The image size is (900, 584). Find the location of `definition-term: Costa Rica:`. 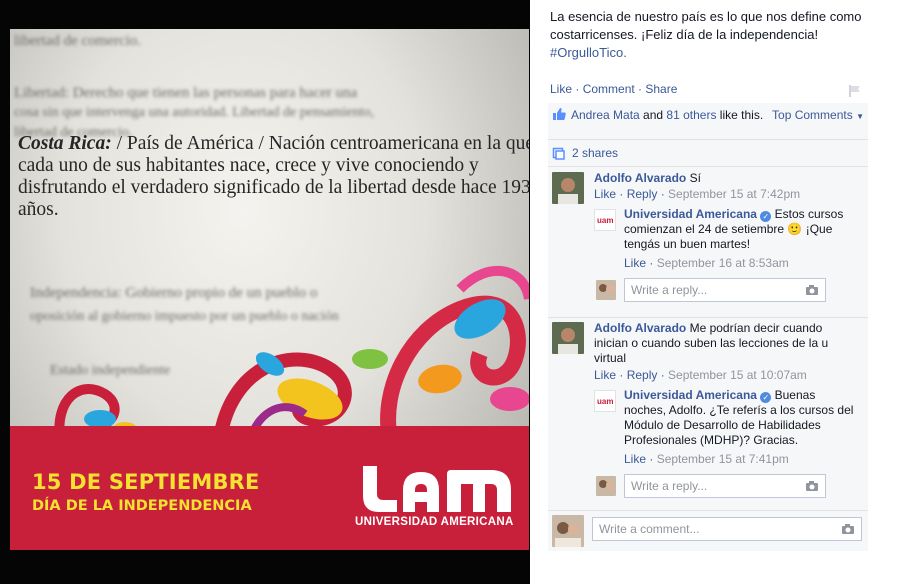

definition-term: Costa Rica: is located at coordinates (65, 143).